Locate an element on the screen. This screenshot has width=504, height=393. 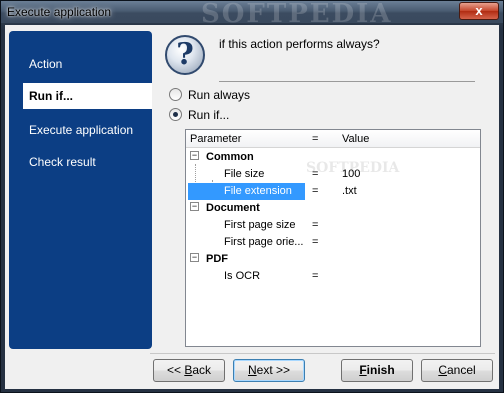
tree-header: Parameter = Value is located at coordinates (333, 139).